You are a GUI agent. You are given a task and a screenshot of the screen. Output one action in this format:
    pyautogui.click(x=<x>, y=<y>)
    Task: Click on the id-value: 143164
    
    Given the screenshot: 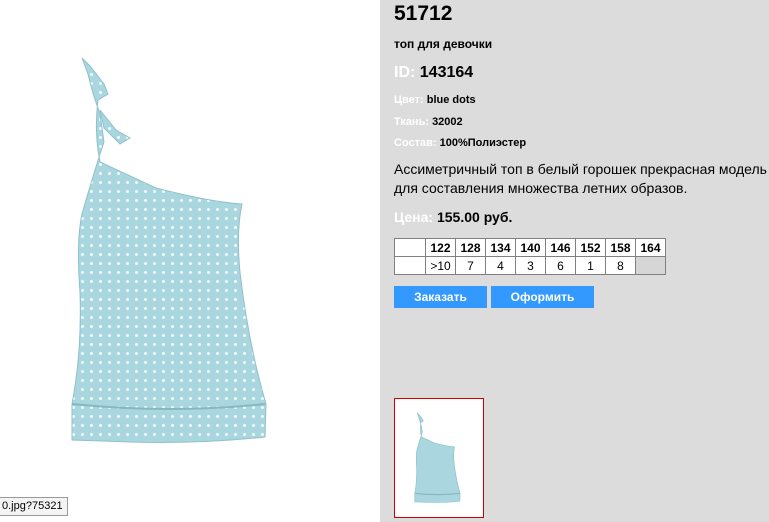 What is the action you would take?
    pyautogui.click(x=446, y=72)
    